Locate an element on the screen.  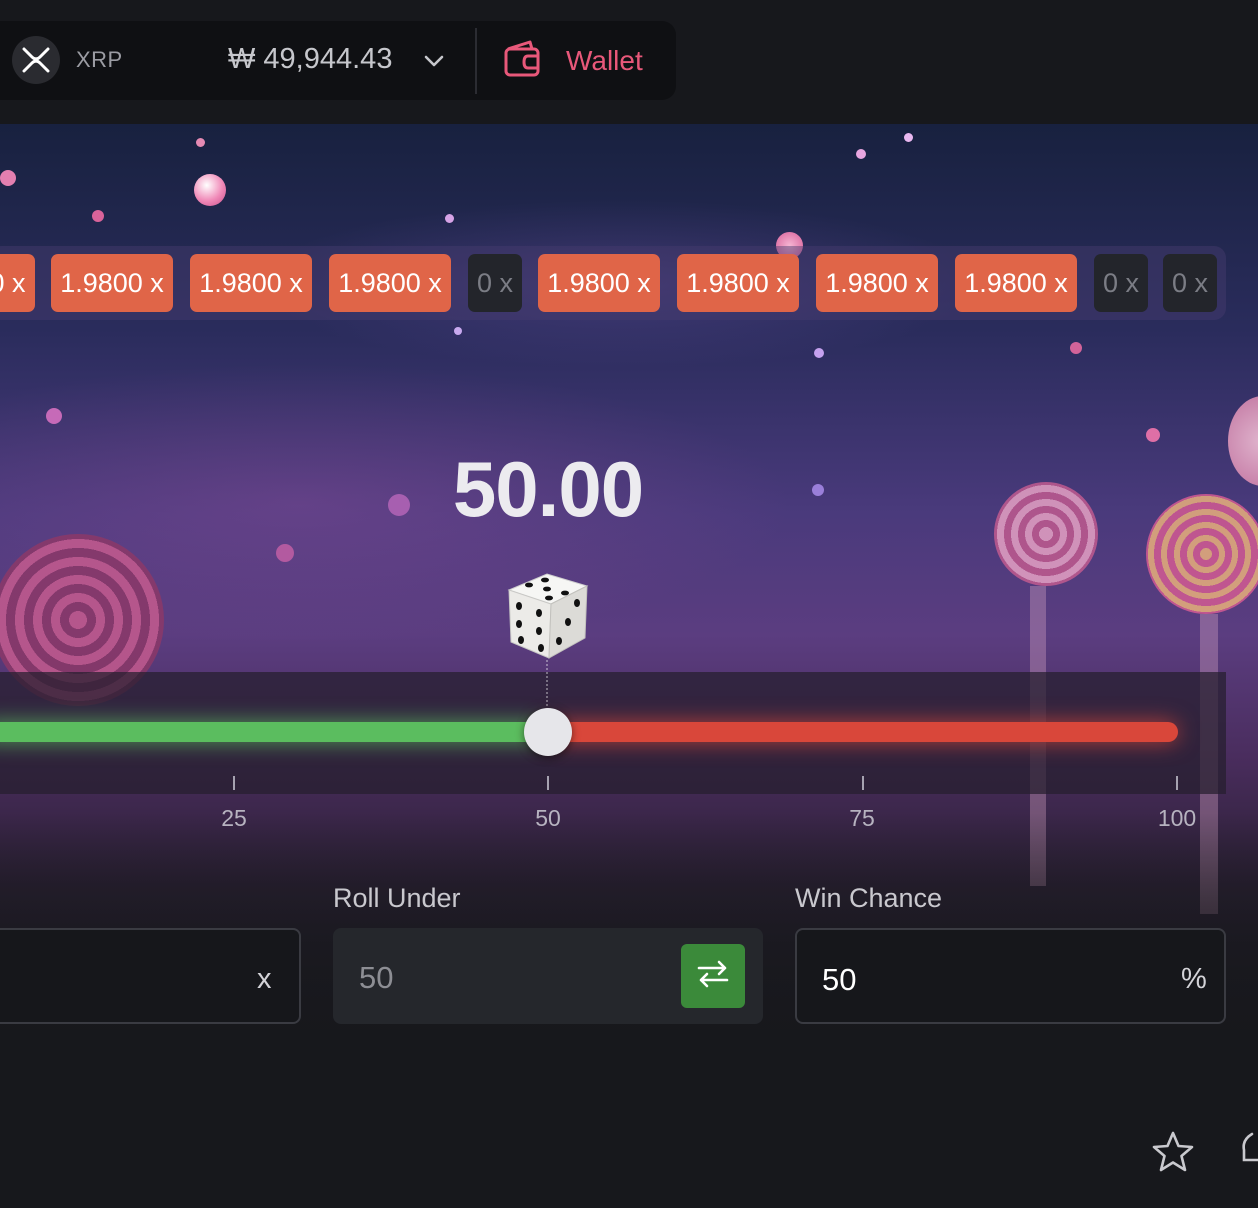
balance-amount: ₩ 49,944.43 is located at coordinates (310, 59).